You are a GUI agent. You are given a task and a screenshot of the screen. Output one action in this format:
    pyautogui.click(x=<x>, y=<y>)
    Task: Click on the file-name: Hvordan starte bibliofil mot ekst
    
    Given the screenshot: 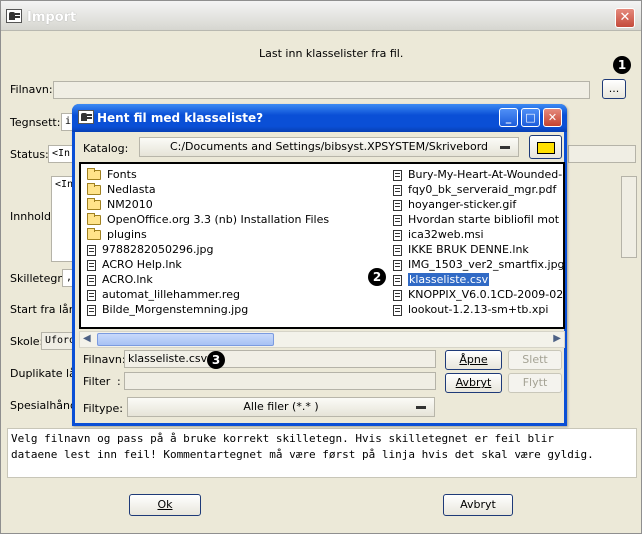 What is the action you would take?
    pyautogui.click(x=485, y=219)
    